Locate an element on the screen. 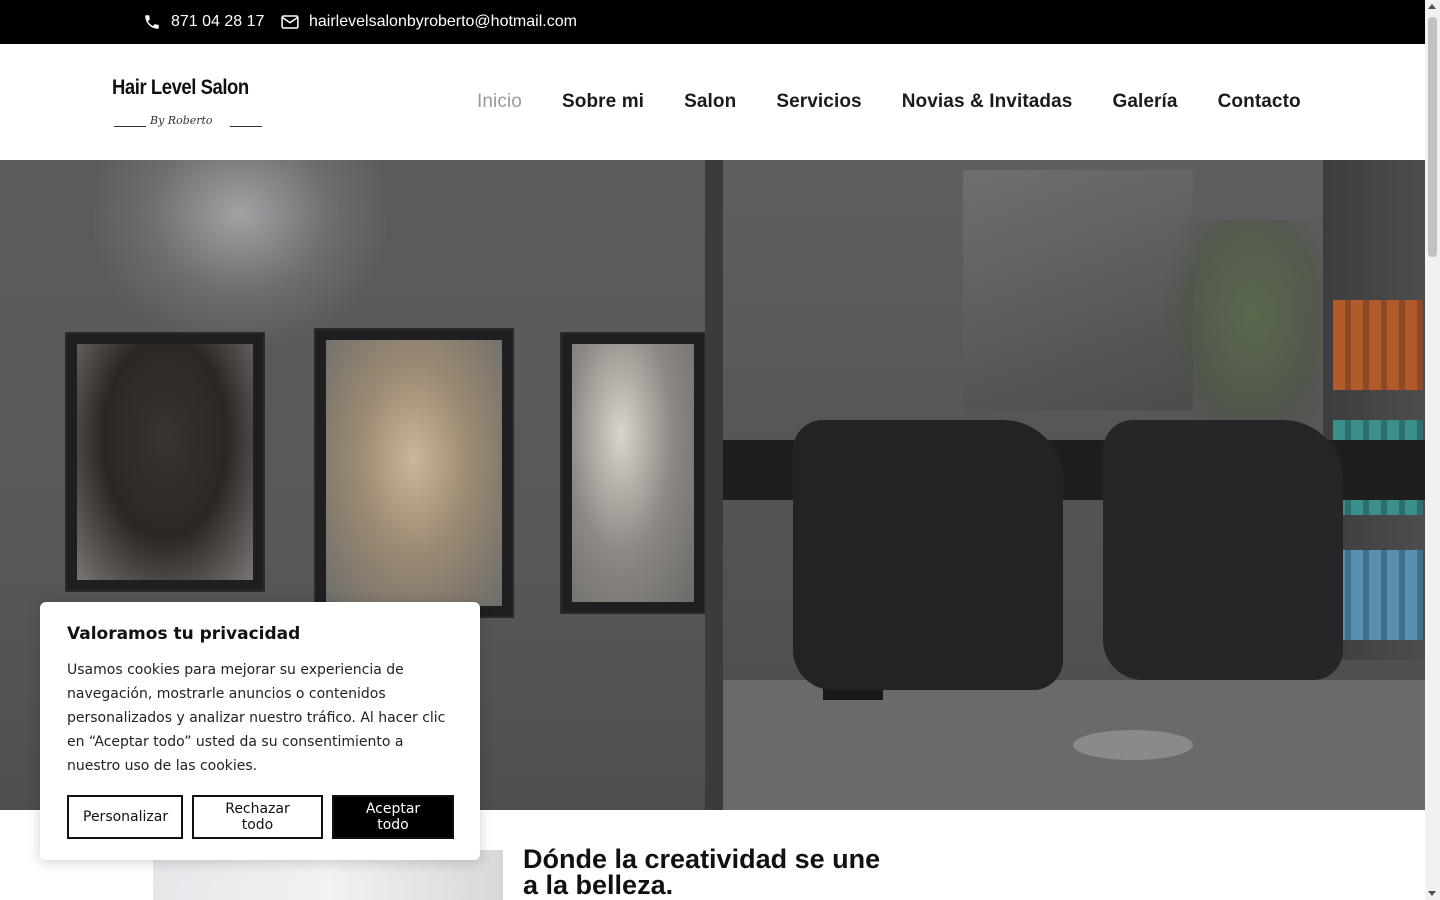  nav-item-contacto: Contacto is located at coordinates (1259, 102).